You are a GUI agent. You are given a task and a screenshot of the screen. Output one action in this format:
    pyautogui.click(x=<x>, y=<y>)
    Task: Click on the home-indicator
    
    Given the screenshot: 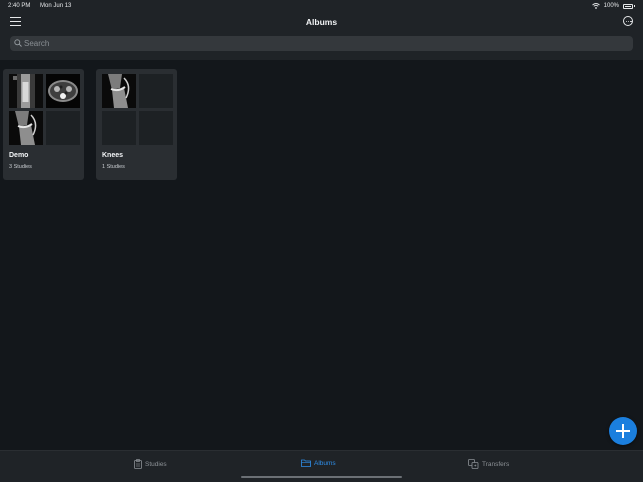 What is the action you would take?
    pyautogui.click(x=321, y=477)
    